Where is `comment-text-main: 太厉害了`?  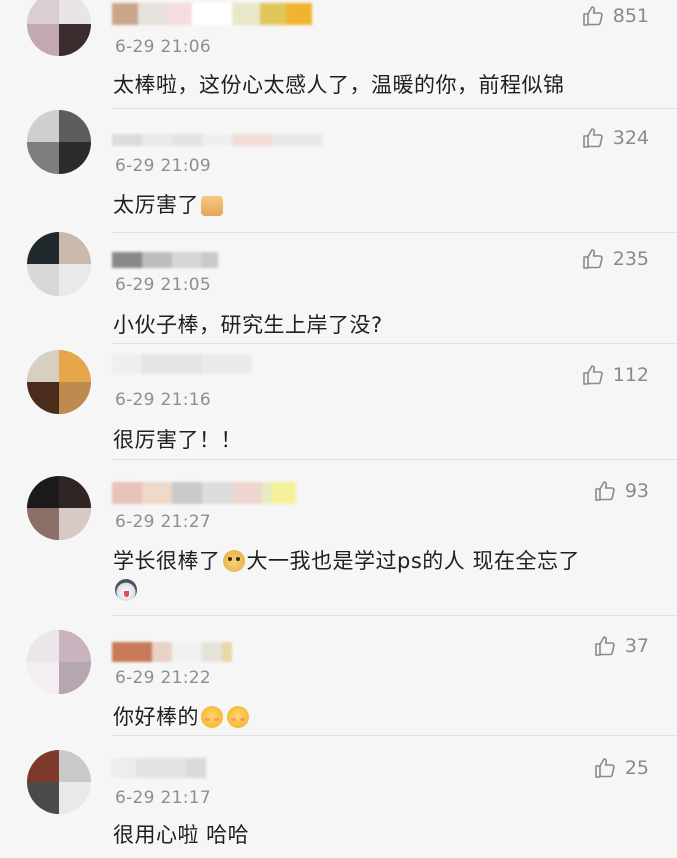
comment-text-main: 太厉害了 is located at coordinates (156, 205).